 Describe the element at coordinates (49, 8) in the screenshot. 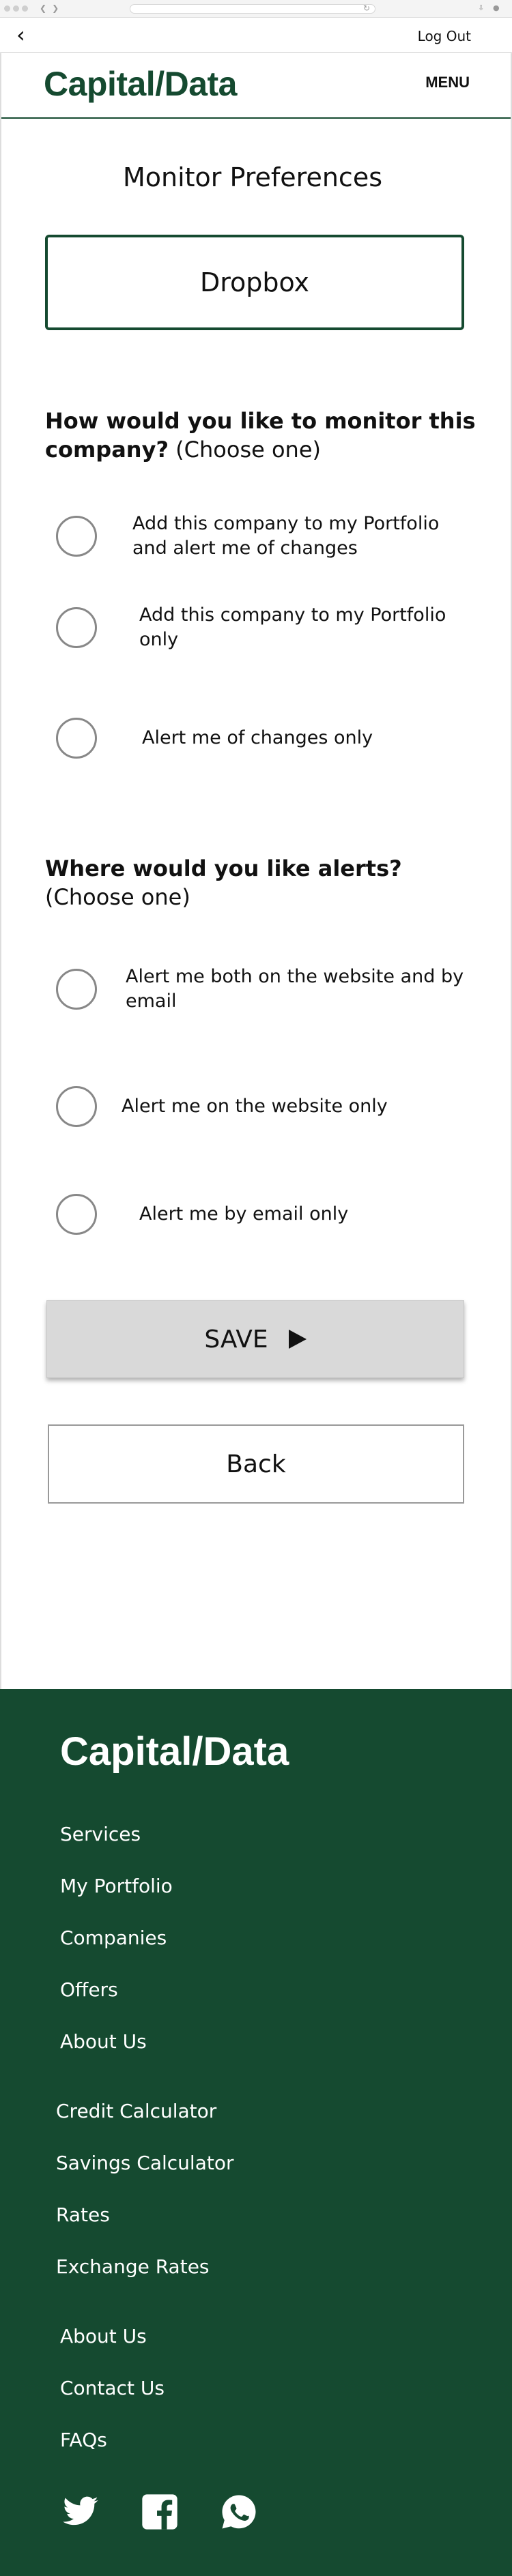

I see `browser-nav: ❮ ❯` at that location.